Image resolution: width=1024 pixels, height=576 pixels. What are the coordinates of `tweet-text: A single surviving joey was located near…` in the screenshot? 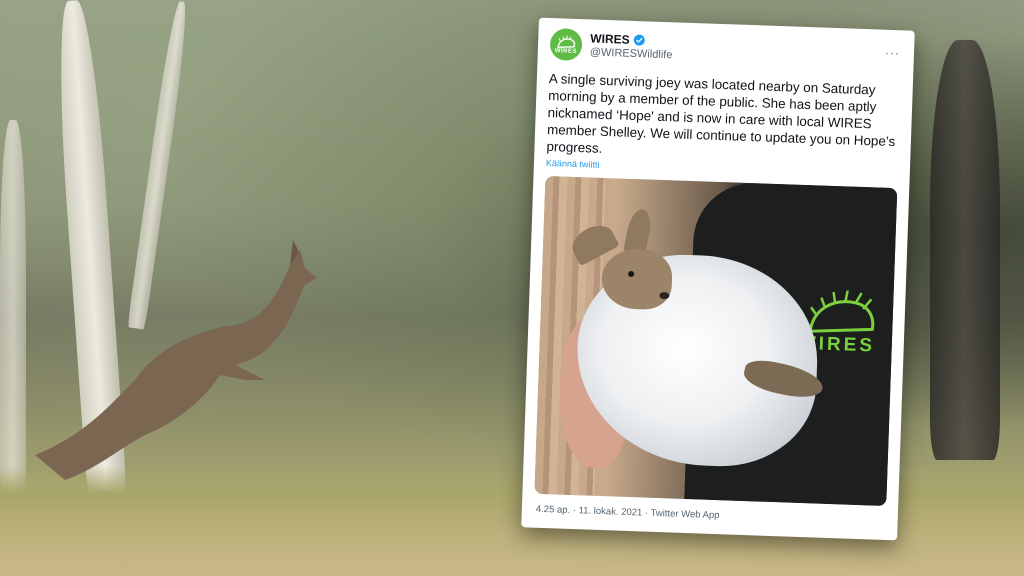 It's located at (721, 113).